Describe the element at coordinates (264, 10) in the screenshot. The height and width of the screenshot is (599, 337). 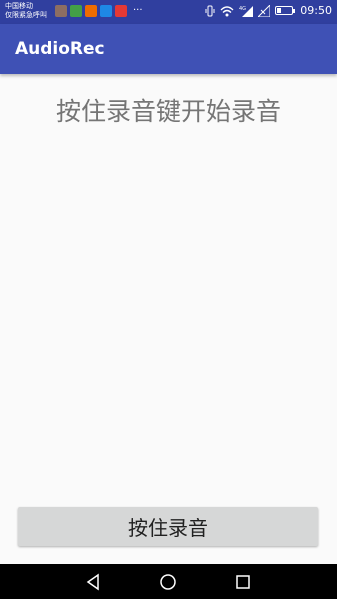
I see `no-sim-signal-icon` at that location.